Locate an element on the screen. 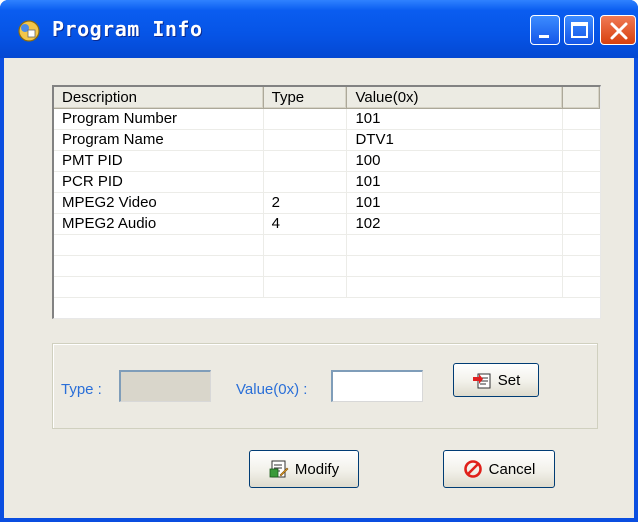 This screenshot has width=638, height=522. minimize-button is located at coordinates (545, 30).